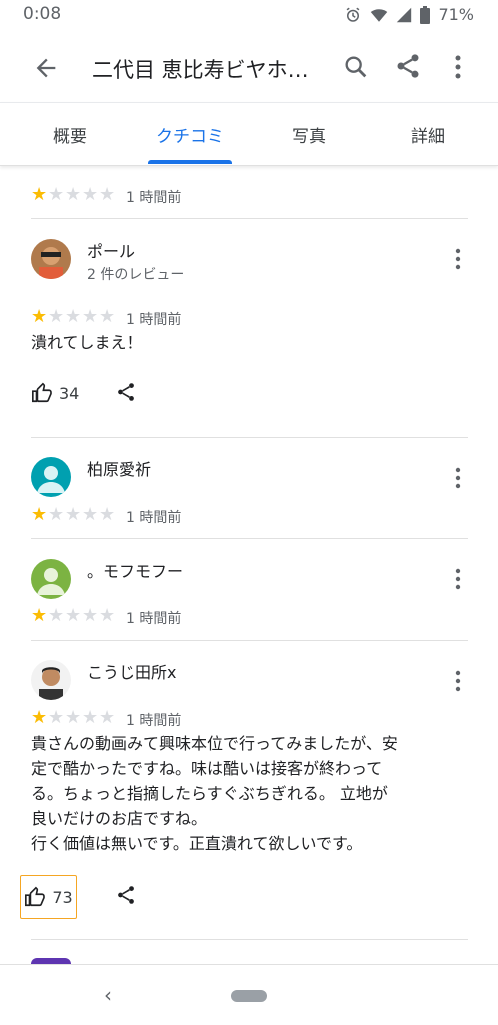 Image resolution: width=498 pixels, height=1025 pixels. I want to click on tab-indicator, so click(190, 162).